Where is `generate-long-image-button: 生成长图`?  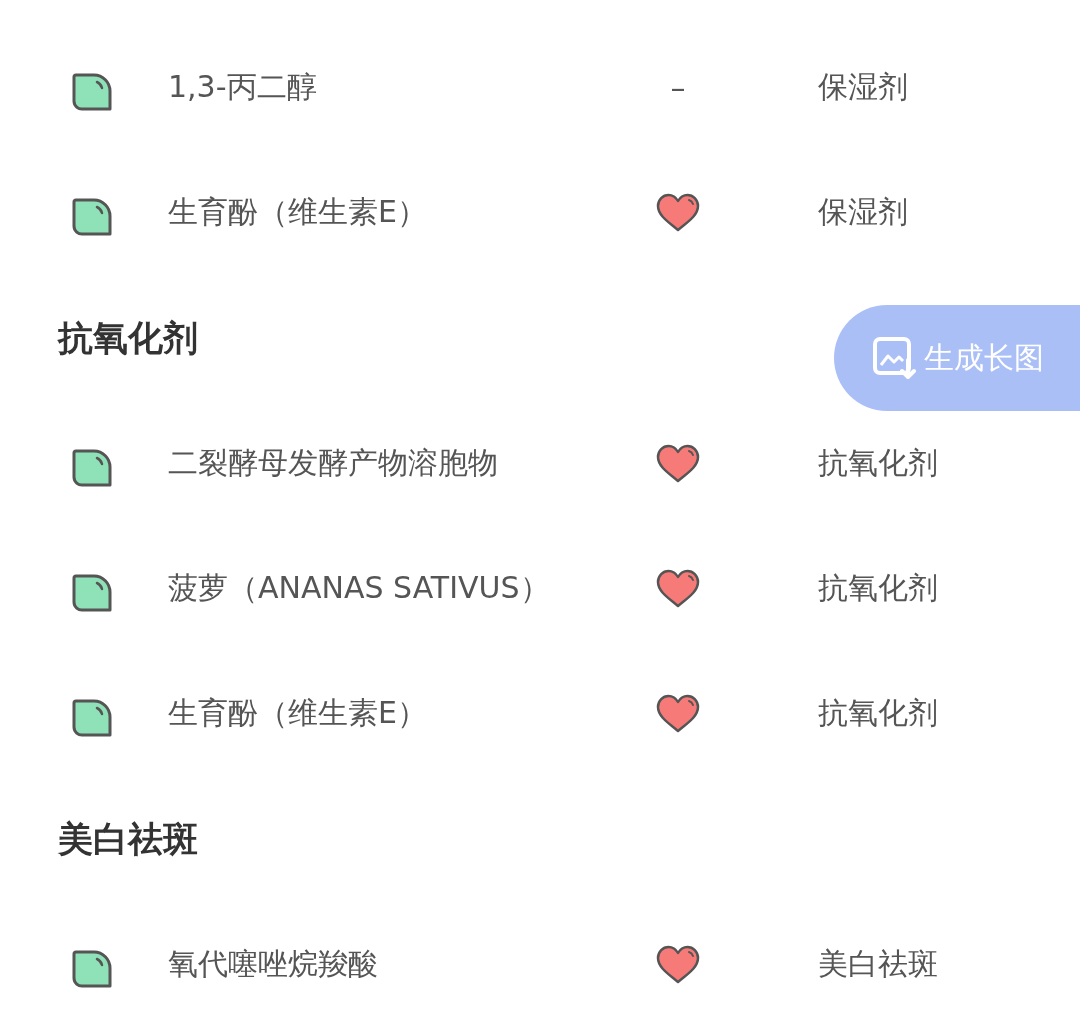
generate-long-image-button: 生成长图 is located at coordinates (957, 358).